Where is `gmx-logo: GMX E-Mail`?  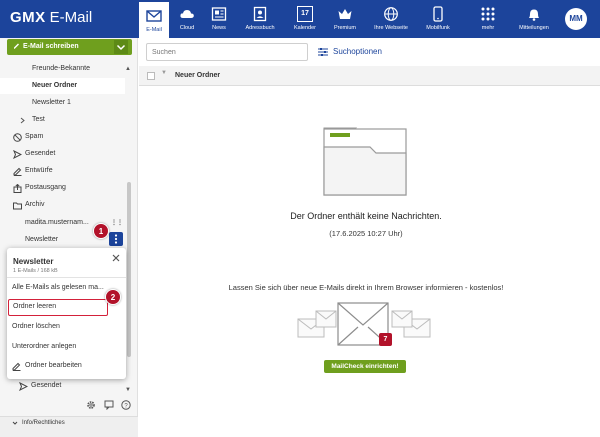
gmx-logo: GMX E-Mail is located at coordinates (51, 17).